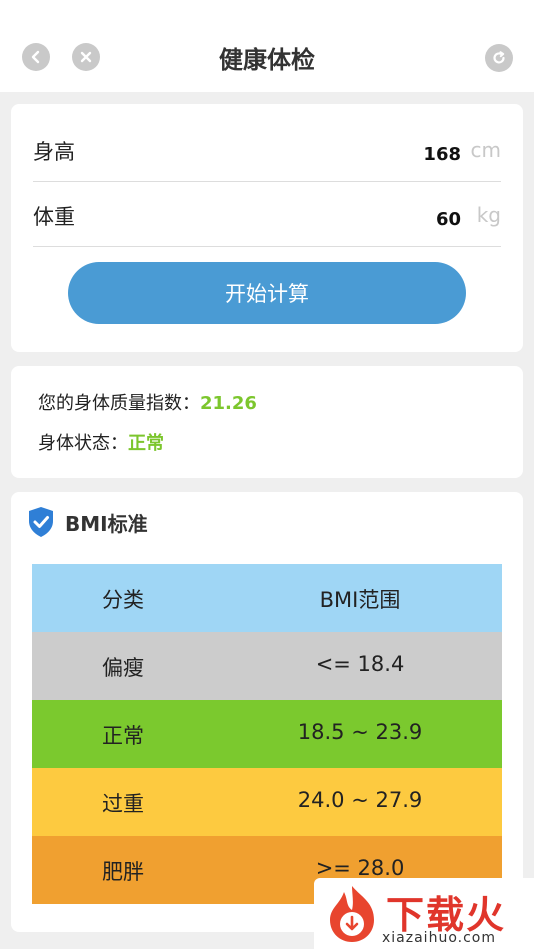  I want to click on status-label: 身体状态：, so click(83, 443).